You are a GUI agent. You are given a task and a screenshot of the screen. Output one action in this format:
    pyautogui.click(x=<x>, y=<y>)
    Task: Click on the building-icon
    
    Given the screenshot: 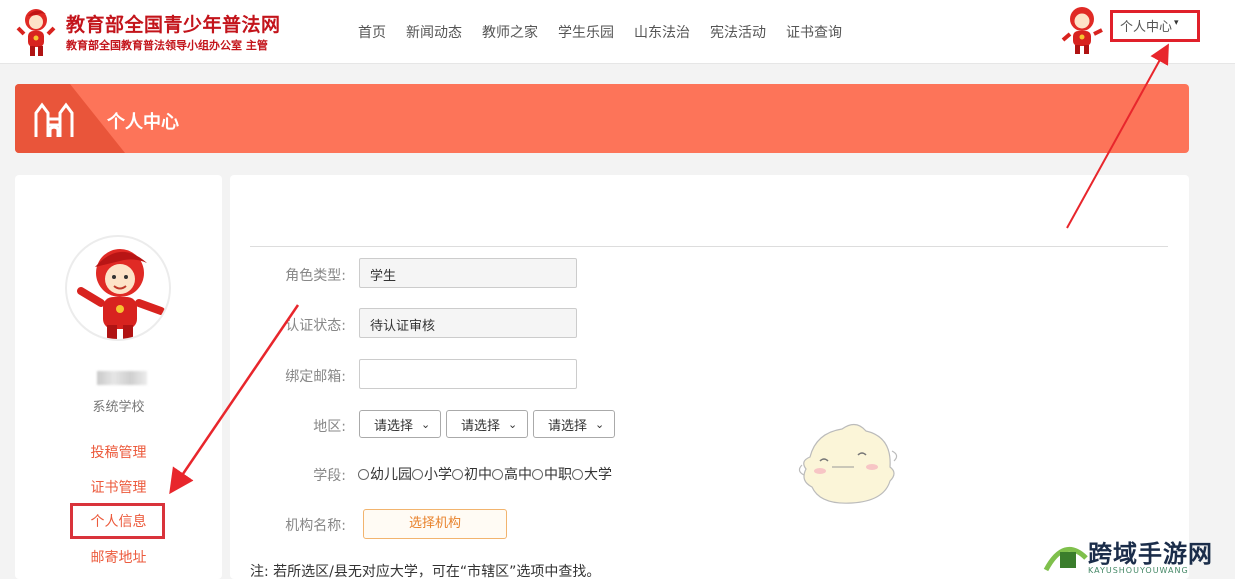 What is the action you would take?
    pyautogui.click(x=54, y=119)
    